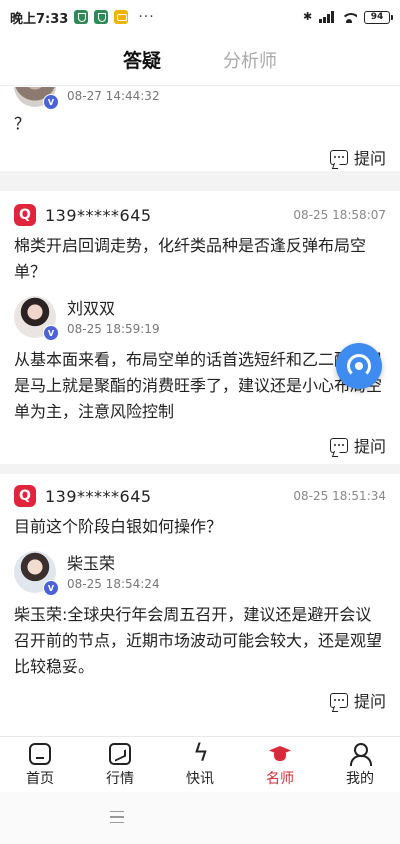 The height and width of the screenshot is (844, 400). What do you see at coordinates (120, 754) in the screenshot?
I see `market-icon` at bounding box center [120, 754].